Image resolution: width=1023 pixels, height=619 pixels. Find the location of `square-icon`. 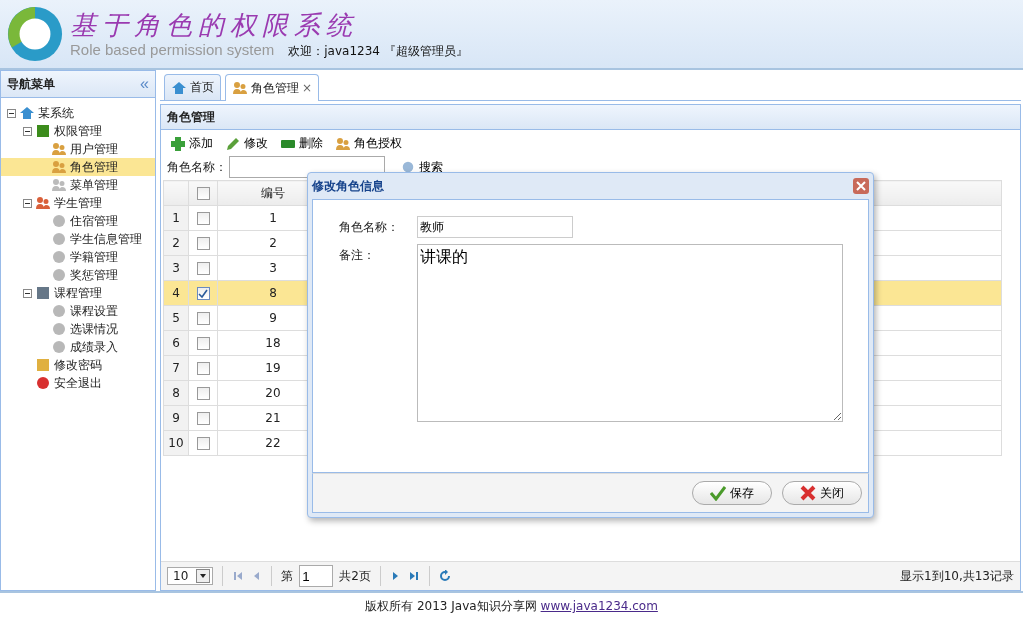

square-icon is located at coordinates (43, 131).